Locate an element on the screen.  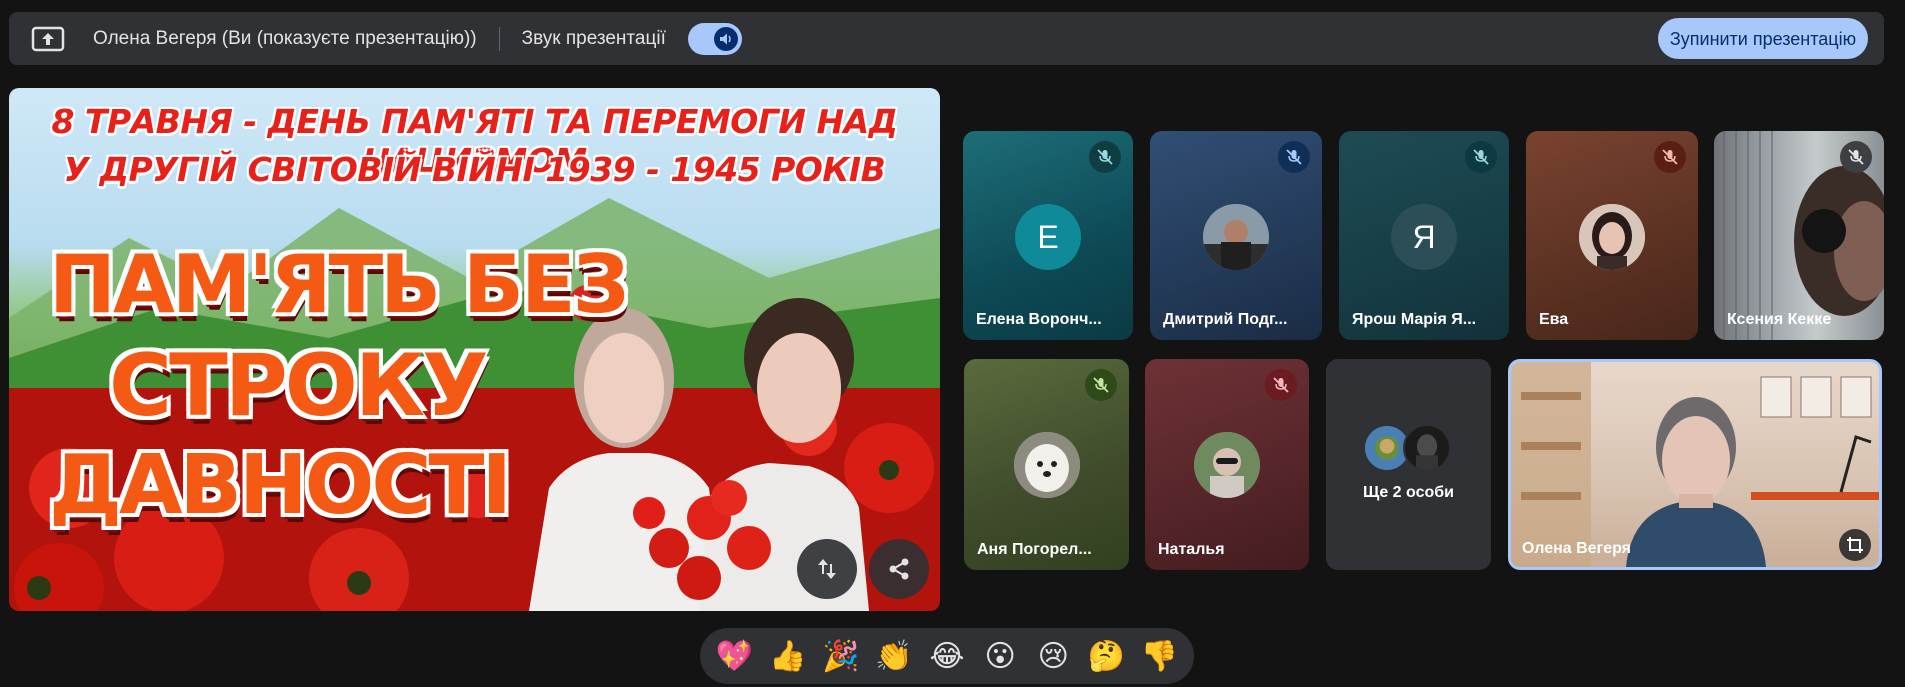
reaction-joy: 😂 is located at coordinates (947, 656).